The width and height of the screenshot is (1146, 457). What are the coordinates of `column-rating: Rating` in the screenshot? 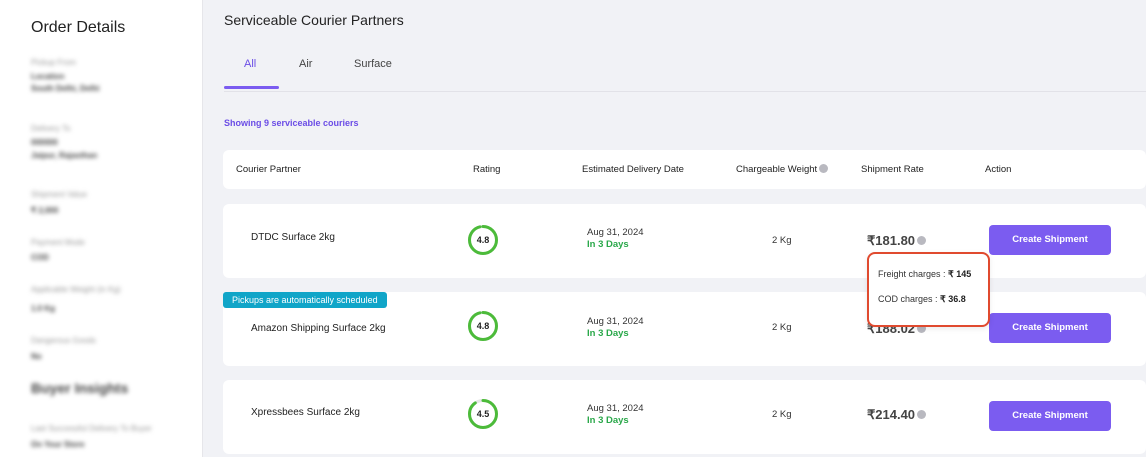 It's located at (487, 169).